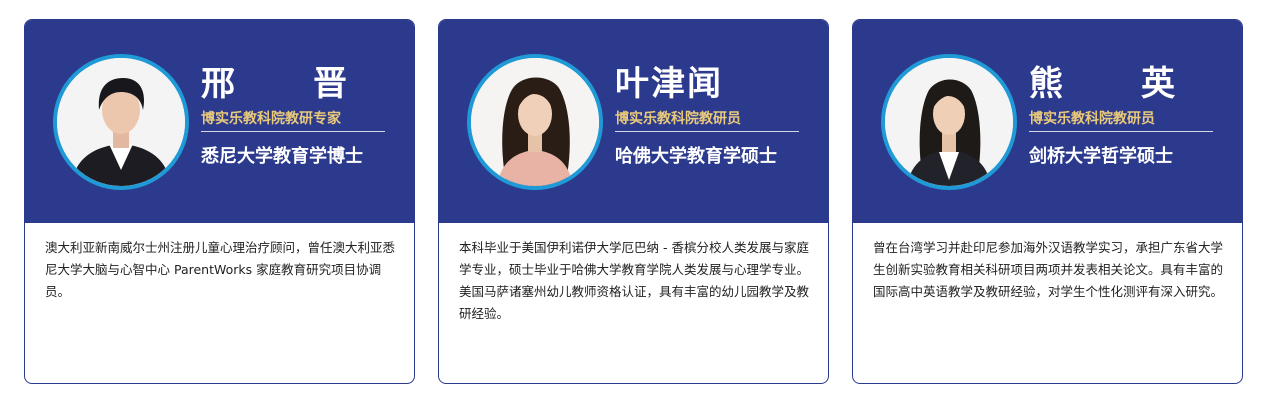 Image resolution: width=1267 pixels, height=401 pixels. What do you see at coordinates (1113, 84) in the screenshot?
I see `person-name: 熊 英` at bounding box center [1113, 84].